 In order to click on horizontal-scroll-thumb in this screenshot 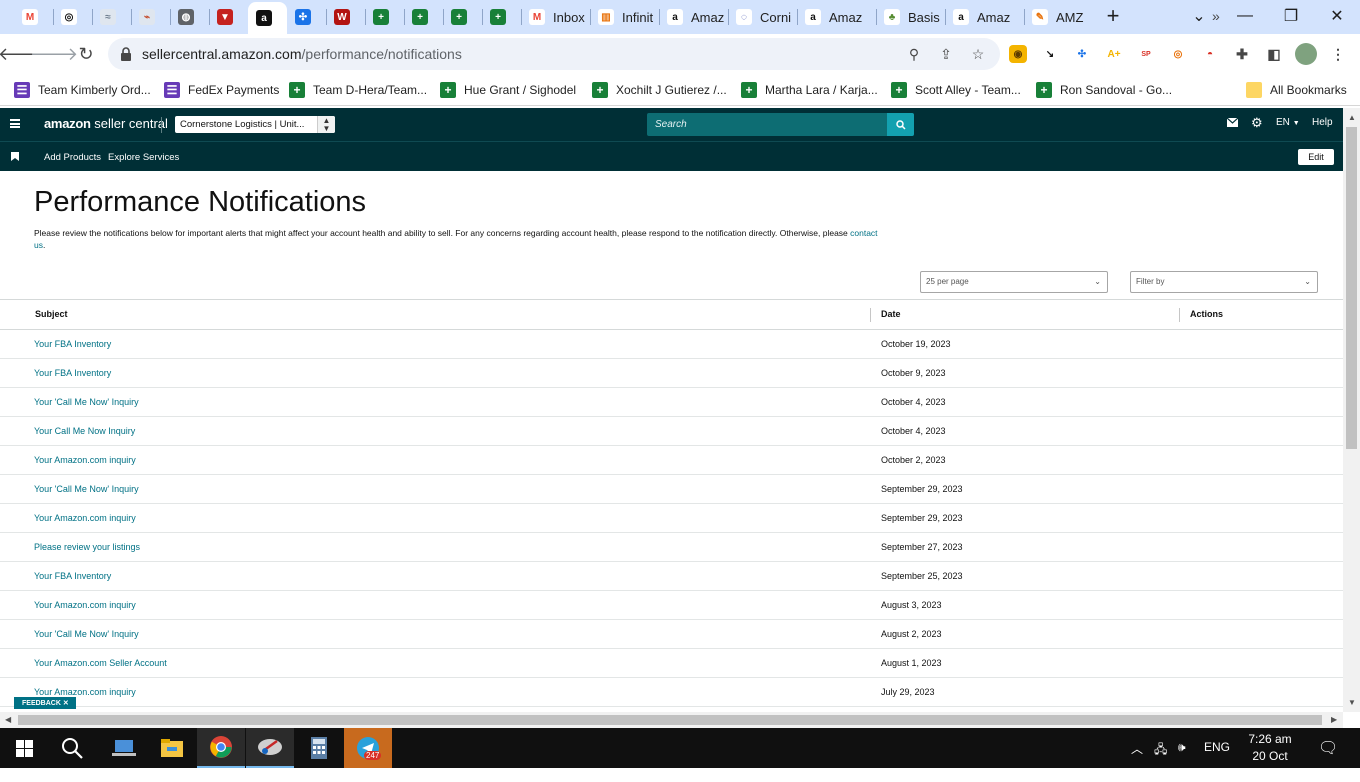, I will do `click(670, 720)`.